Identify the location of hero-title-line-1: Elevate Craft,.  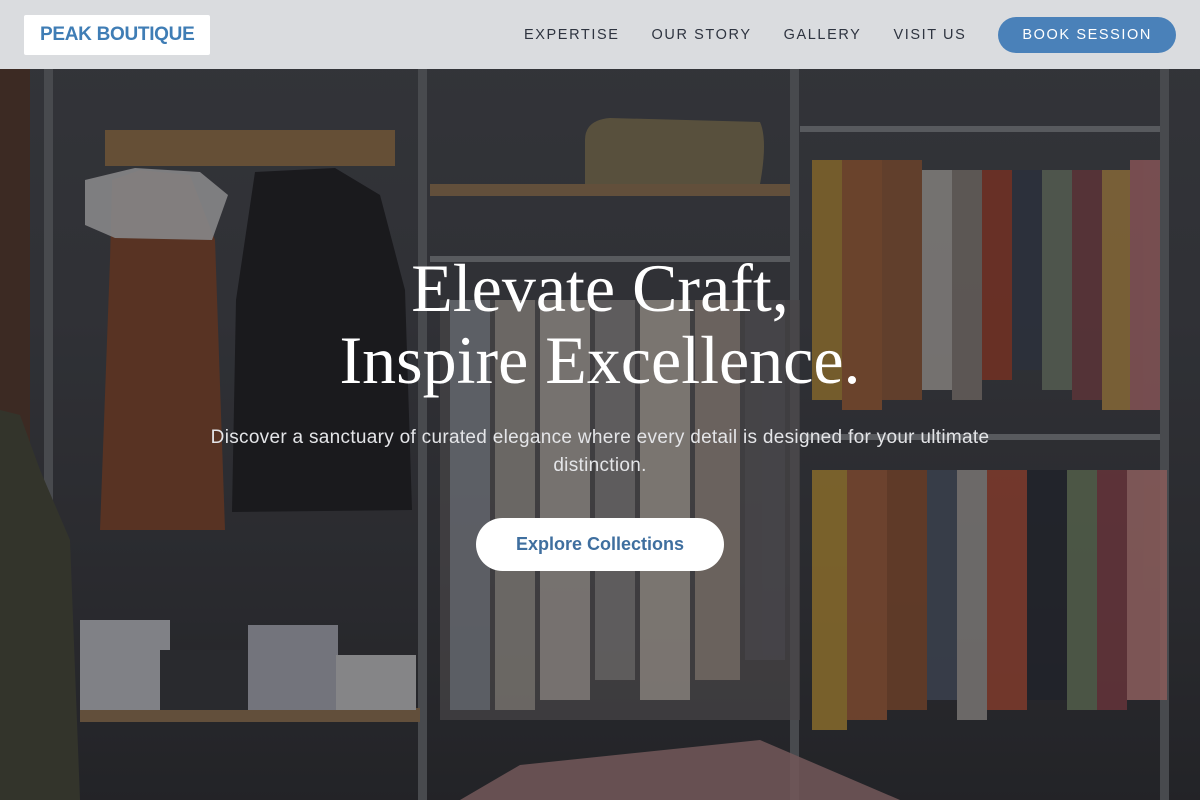
(600, 288).